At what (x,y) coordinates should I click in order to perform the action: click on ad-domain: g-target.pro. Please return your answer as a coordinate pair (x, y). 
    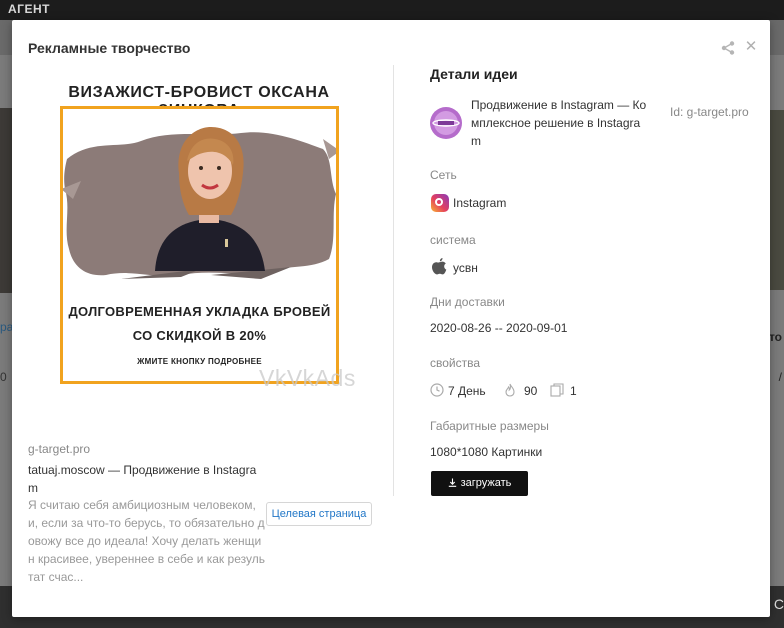
    Looking at the image, I should click on (59, 449).